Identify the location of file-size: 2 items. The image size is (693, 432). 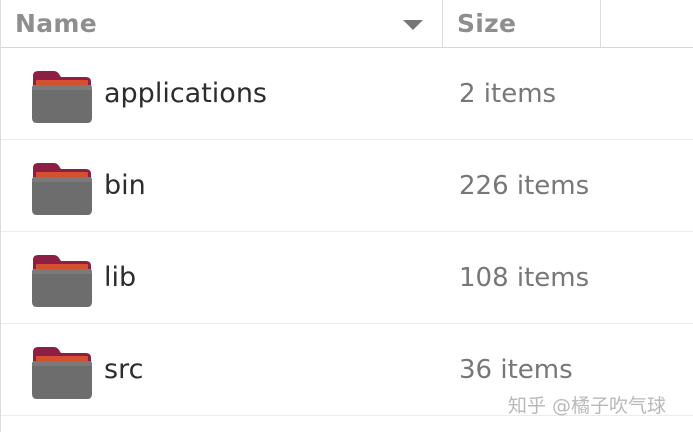
(508, 94).